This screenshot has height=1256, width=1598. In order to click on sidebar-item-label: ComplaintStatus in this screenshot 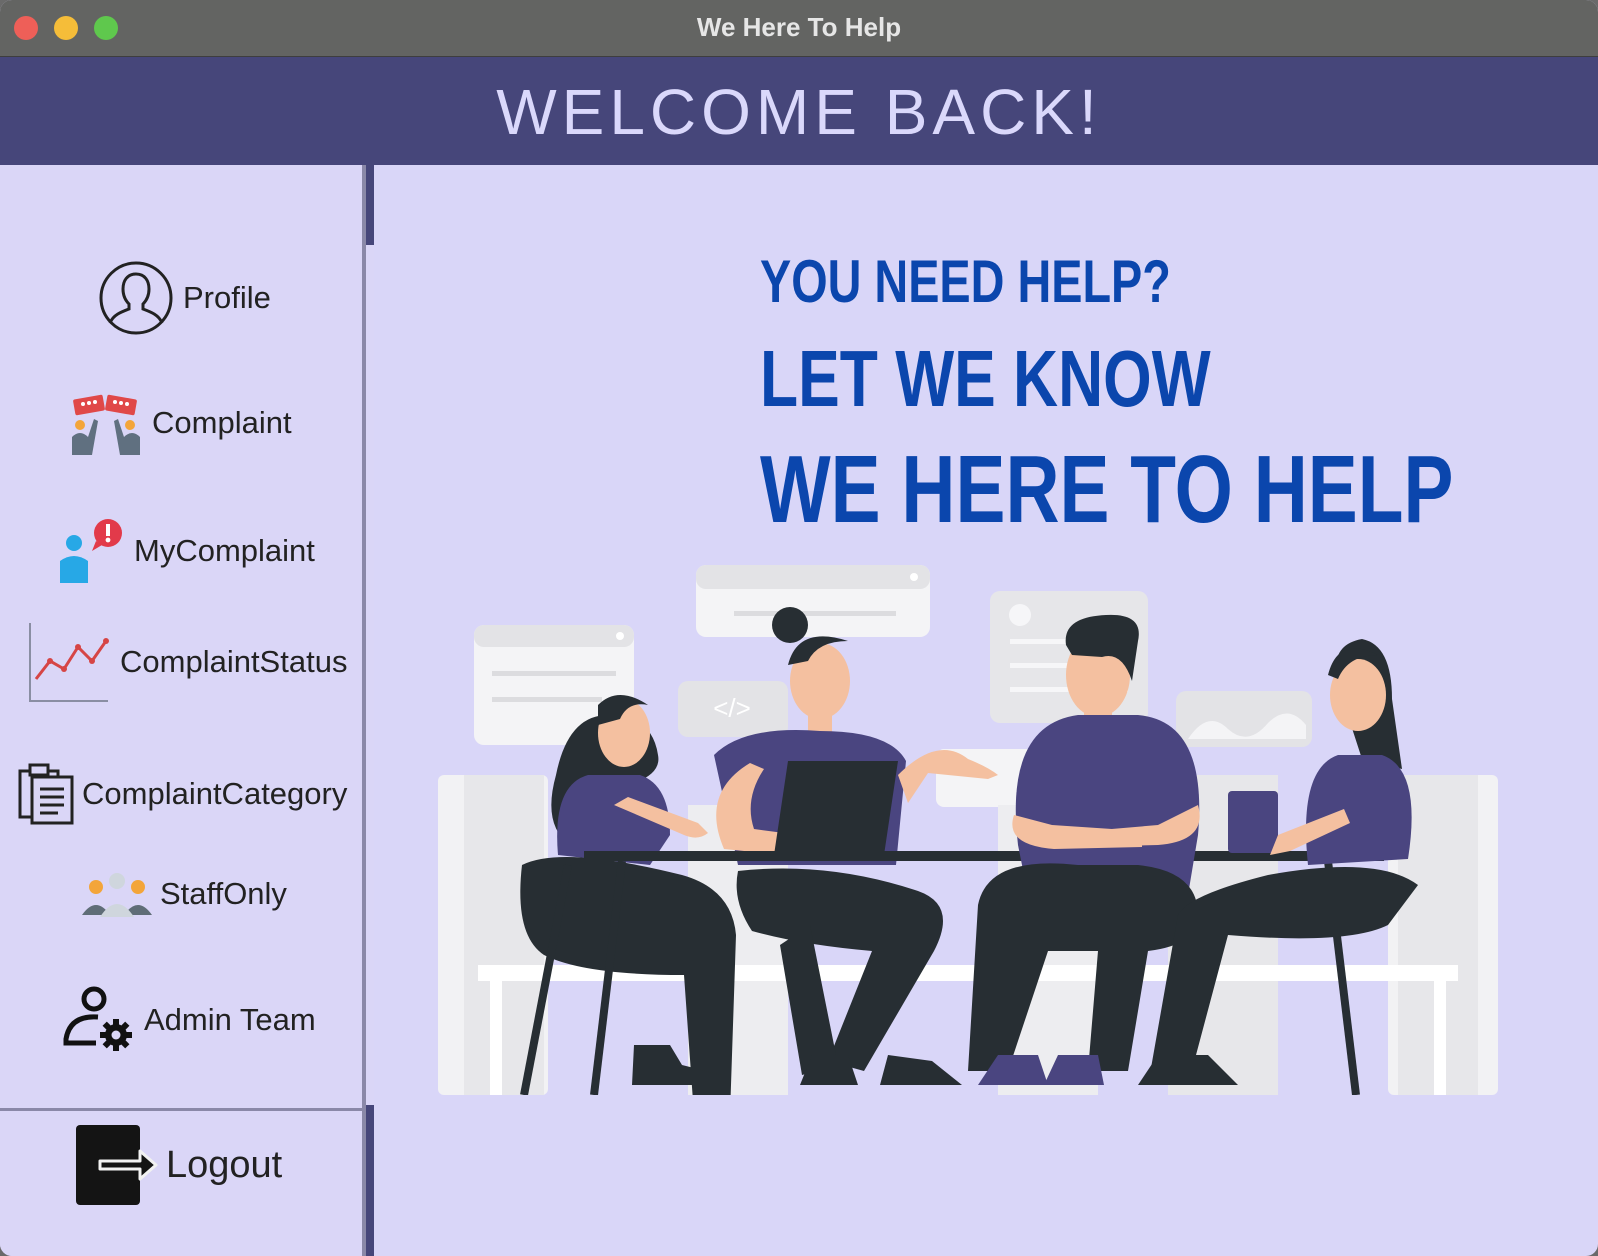, I will do `click(234, 661)`.